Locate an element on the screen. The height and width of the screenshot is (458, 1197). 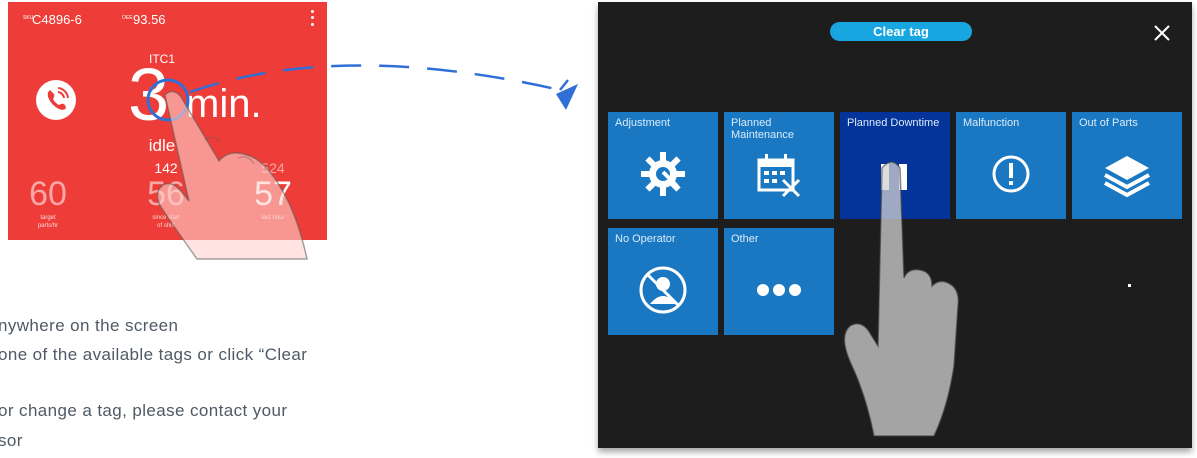
instruction-line-3: or change a tag, please contact your is located at coordinates (144, 410).